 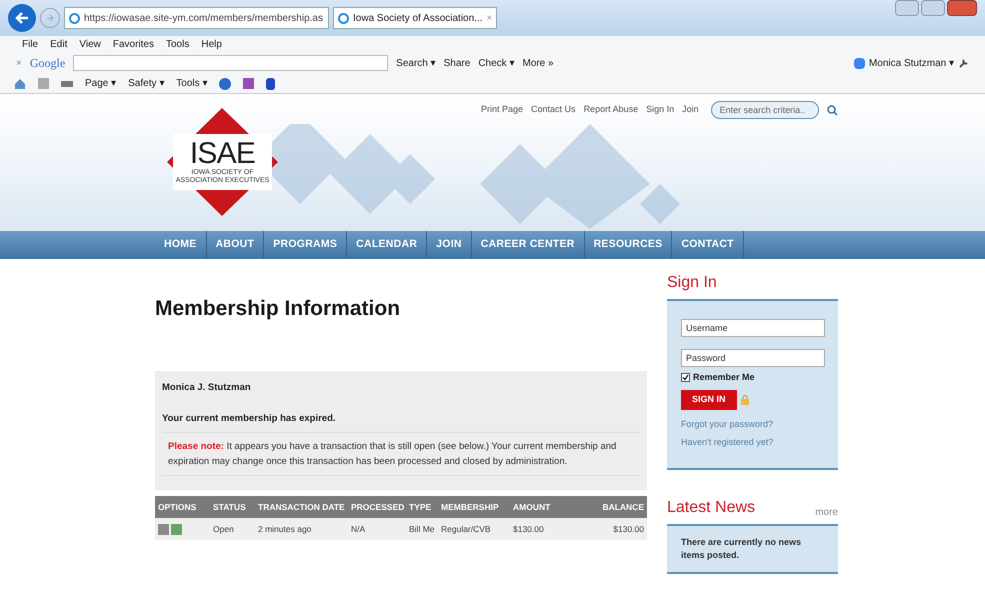 I want to click on user-menu: Monica Stutzman ▾, so click(x=911, y=63).